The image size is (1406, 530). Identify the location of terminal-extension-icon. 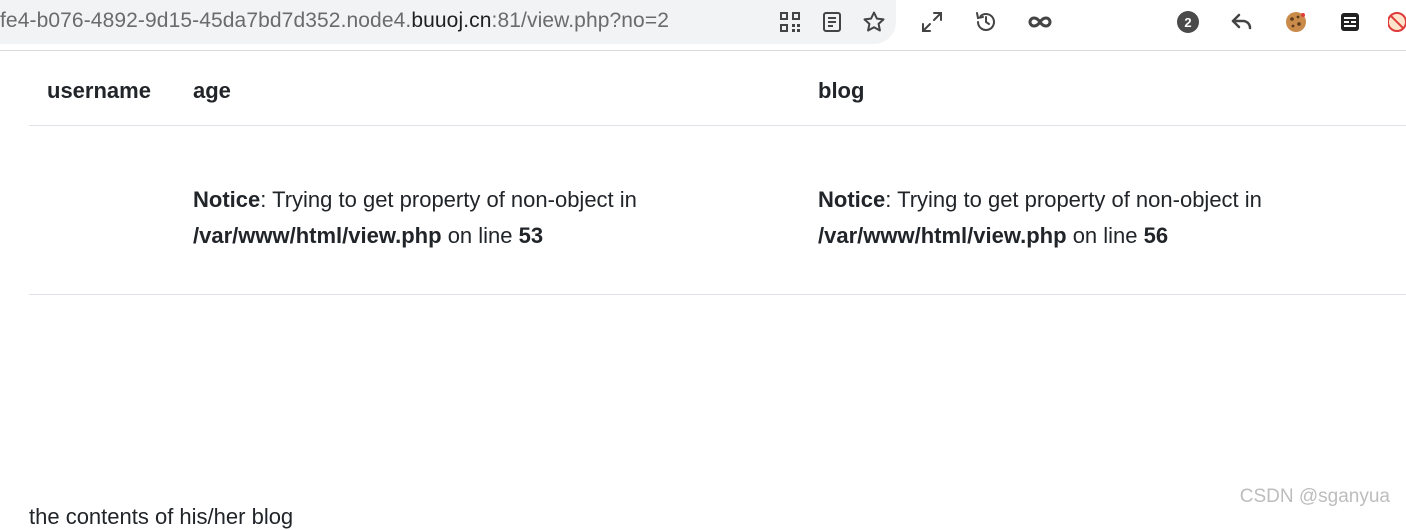
(1350, 22).